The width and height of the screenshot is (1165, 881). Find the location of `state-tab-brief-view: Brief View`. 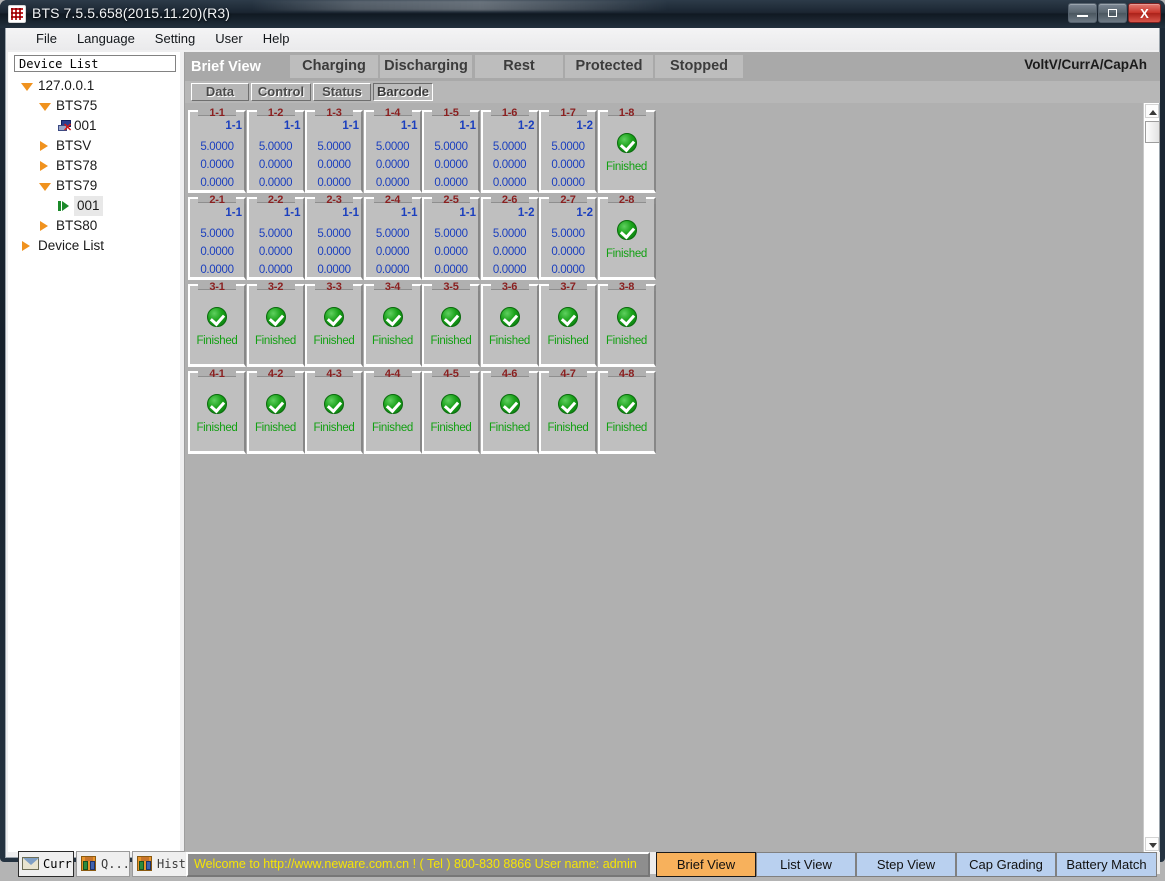

state-tab-brief-view: Brief View is located at coordinates (237, 67).